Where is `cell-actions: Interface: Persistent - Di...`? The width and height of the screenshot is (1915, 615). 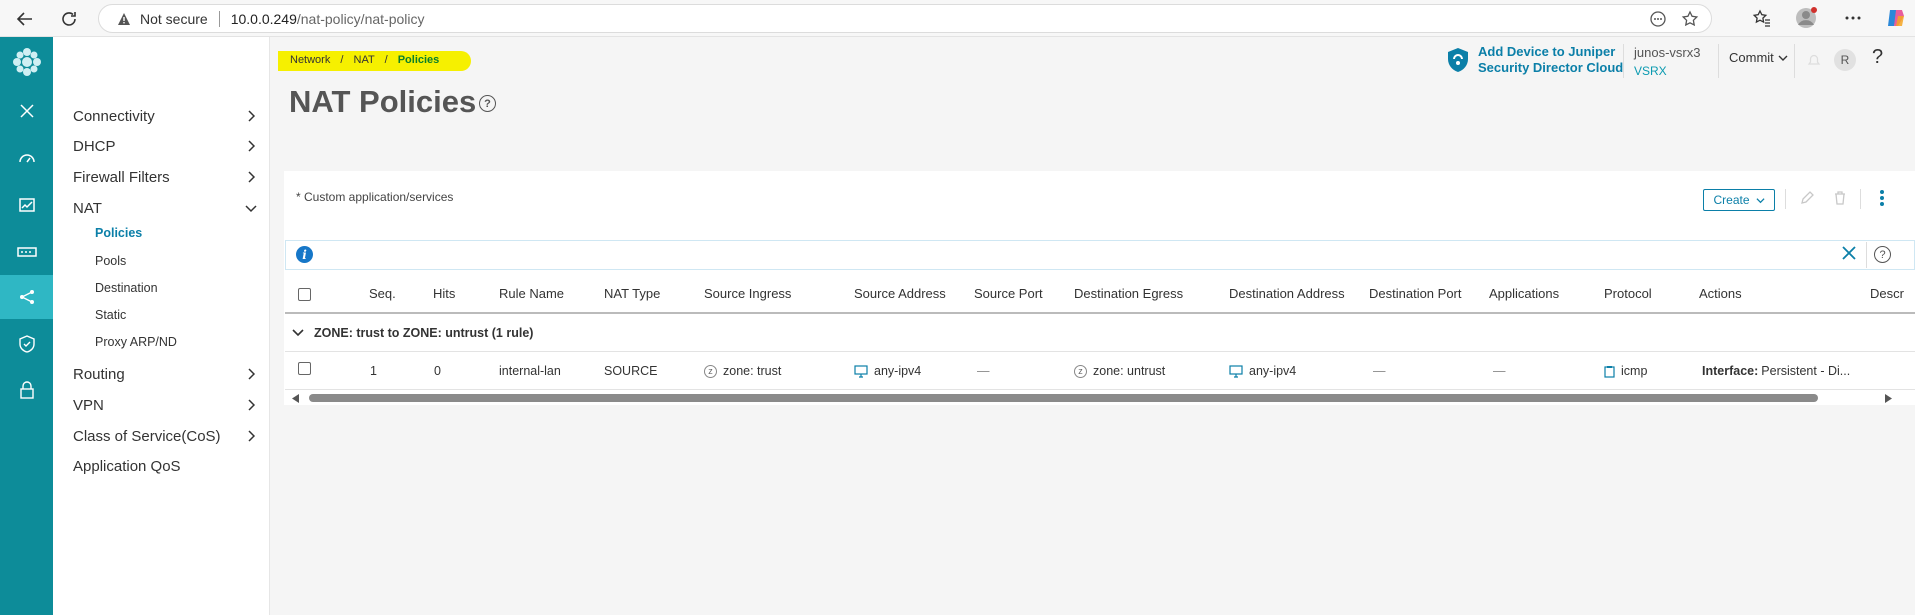
cell-actions: Interface: Persistent - Di... is located at coordinates (1776, 371).